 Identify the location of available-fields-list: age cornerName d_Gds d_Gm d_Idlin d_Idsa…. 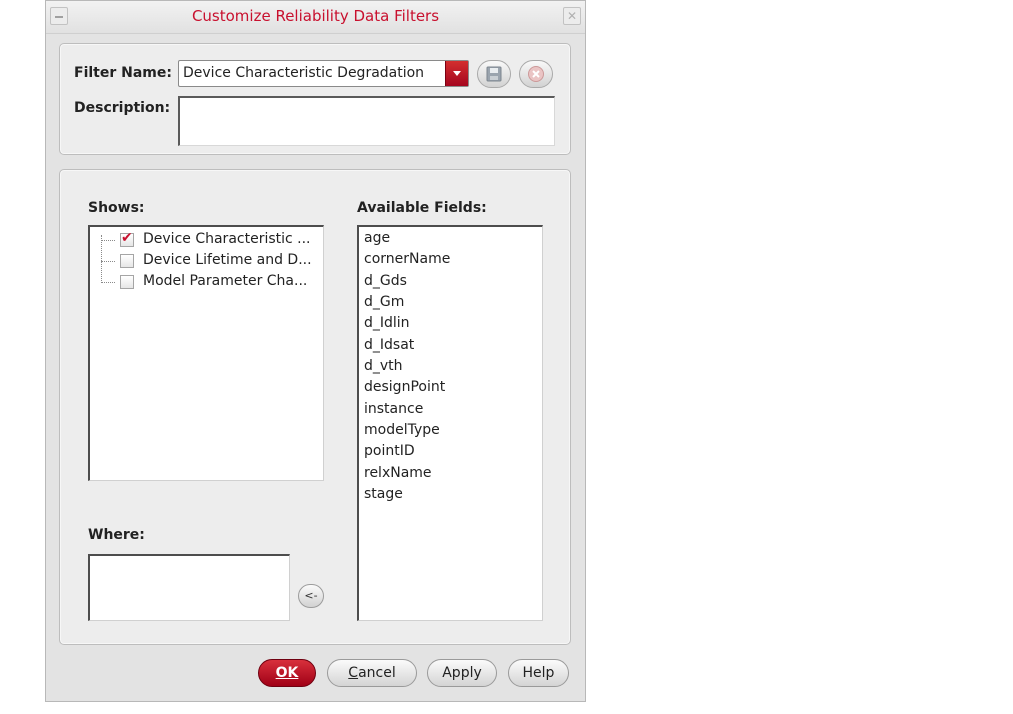
(450, 423).